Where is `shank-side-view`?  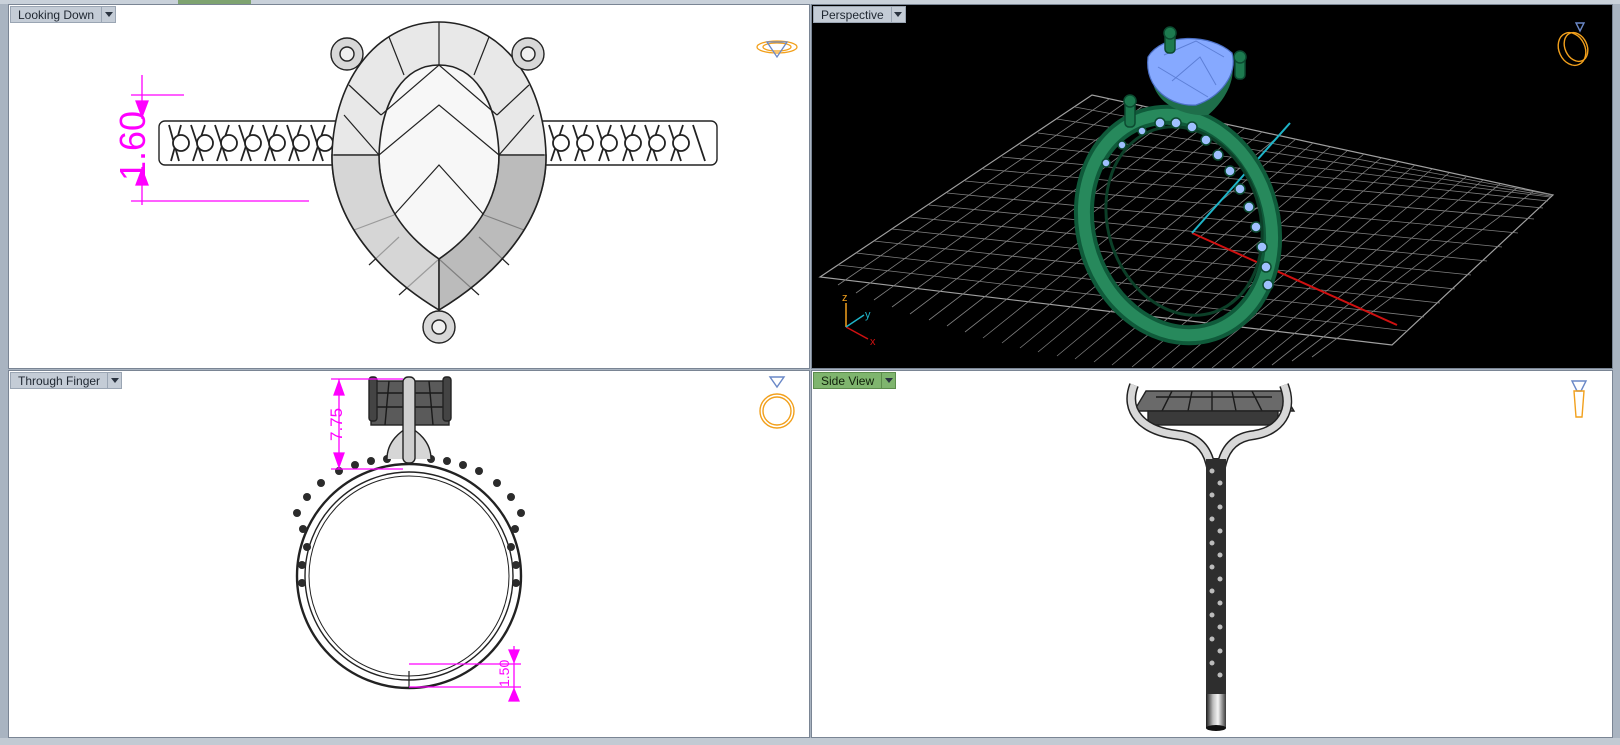 shank-side-view is located at coordinates (1216, 595).